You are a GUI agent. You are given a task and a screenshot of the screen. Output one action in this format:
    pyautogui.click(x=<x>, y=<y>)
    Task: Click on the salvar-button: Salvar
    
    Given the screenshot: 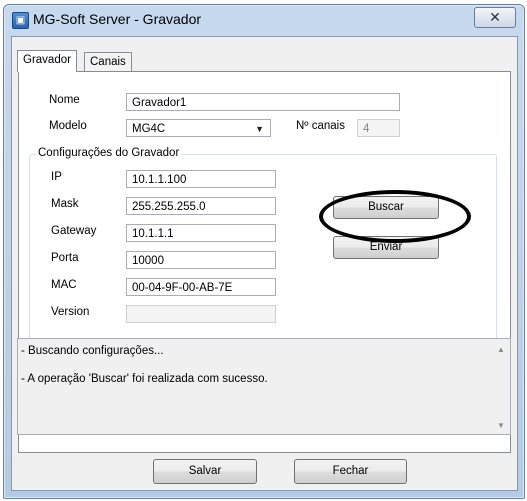 What is the action you would take?
    pyautogui.click(x=205, y=471)
    